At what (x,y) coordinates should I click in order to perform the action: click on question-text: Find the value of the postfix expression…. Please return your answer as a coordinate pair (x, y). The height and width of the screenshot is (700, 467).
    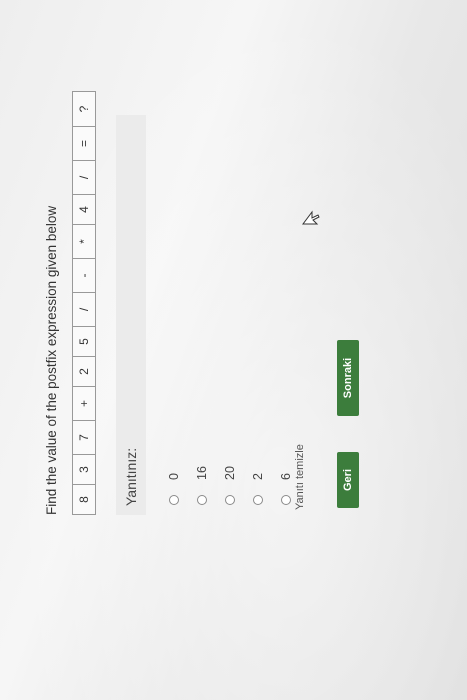
    Looking at the image, I should click on (51, 360).